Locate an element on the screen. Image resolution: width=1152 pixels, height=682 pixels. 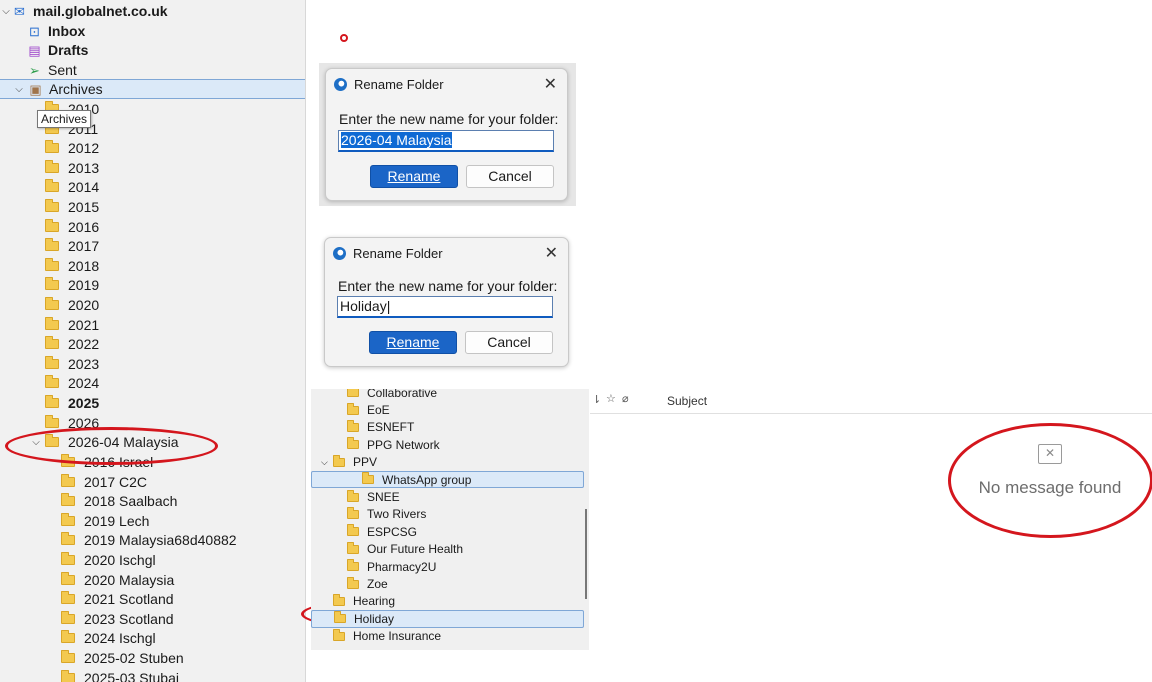
annotation-dot is located at coordinates (344, 38).